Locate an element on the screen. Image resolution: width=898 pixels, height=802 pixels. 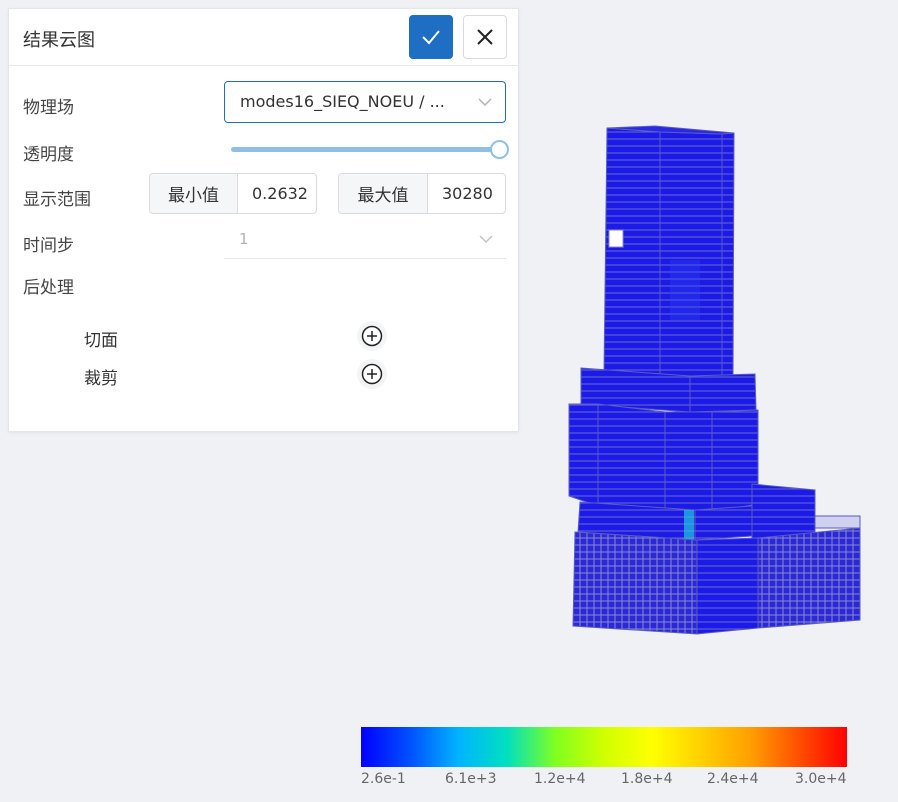
display-range-label: 显示范围 is located at coordinates (57, 200).